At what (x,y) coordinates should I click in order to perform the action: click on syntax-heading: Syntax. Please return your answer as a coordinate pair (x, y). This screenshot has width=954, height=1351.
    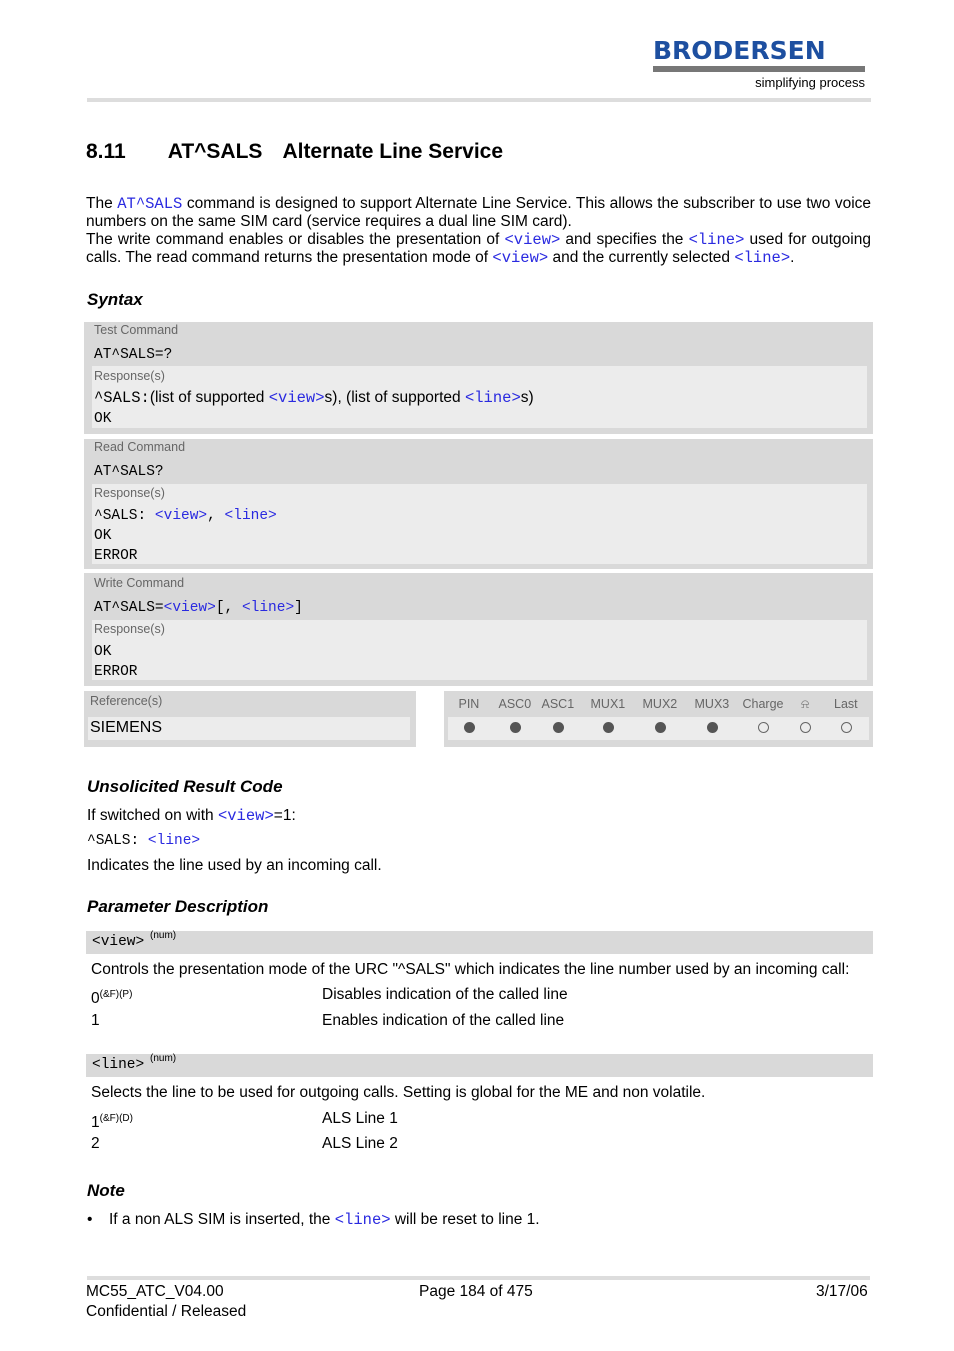
    Looking at the image, I should click on (115, 299).